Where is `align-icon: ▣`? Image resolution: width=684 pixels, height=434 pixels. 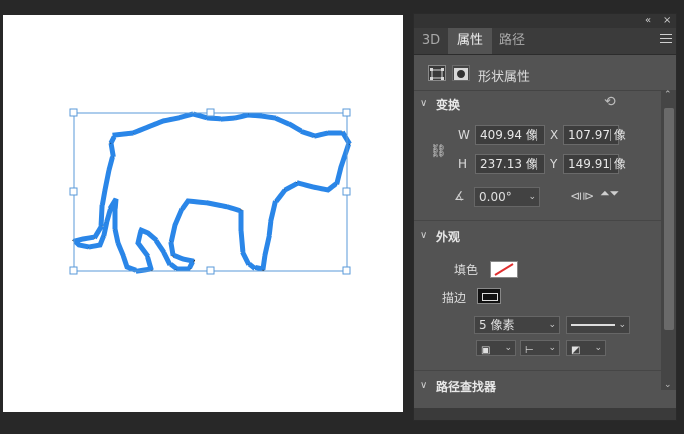 align-icon: ▣ is located at coordinates (486, 350).